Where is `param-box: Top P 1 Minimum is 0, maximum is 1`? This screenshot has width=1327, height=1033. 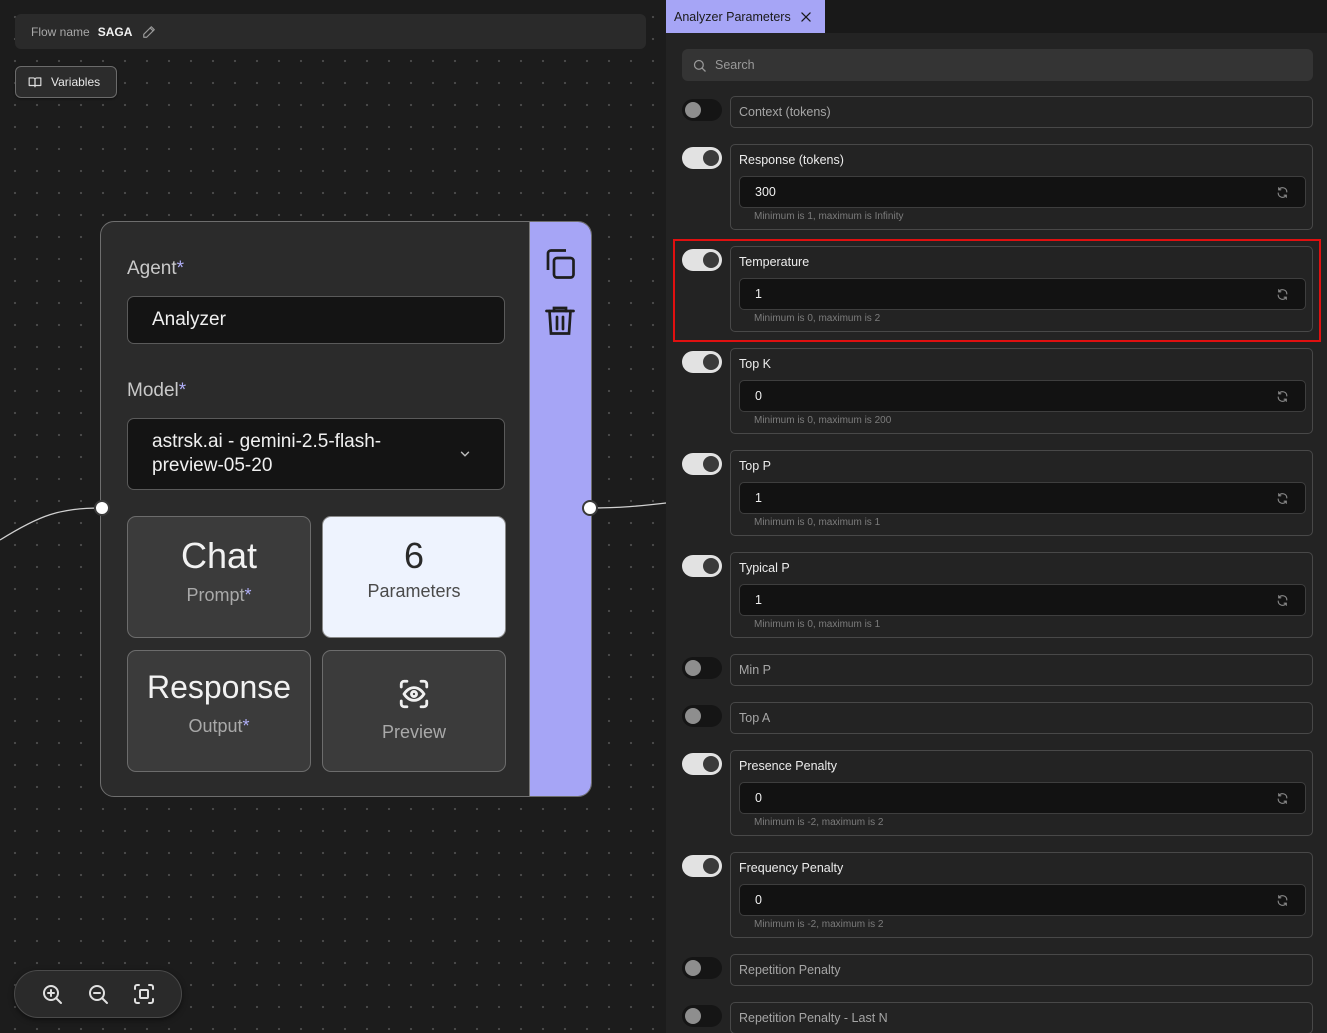
param-box: Top P 1 Minimum is 0, maximum is 1 is located at coordinates (1021, 493).